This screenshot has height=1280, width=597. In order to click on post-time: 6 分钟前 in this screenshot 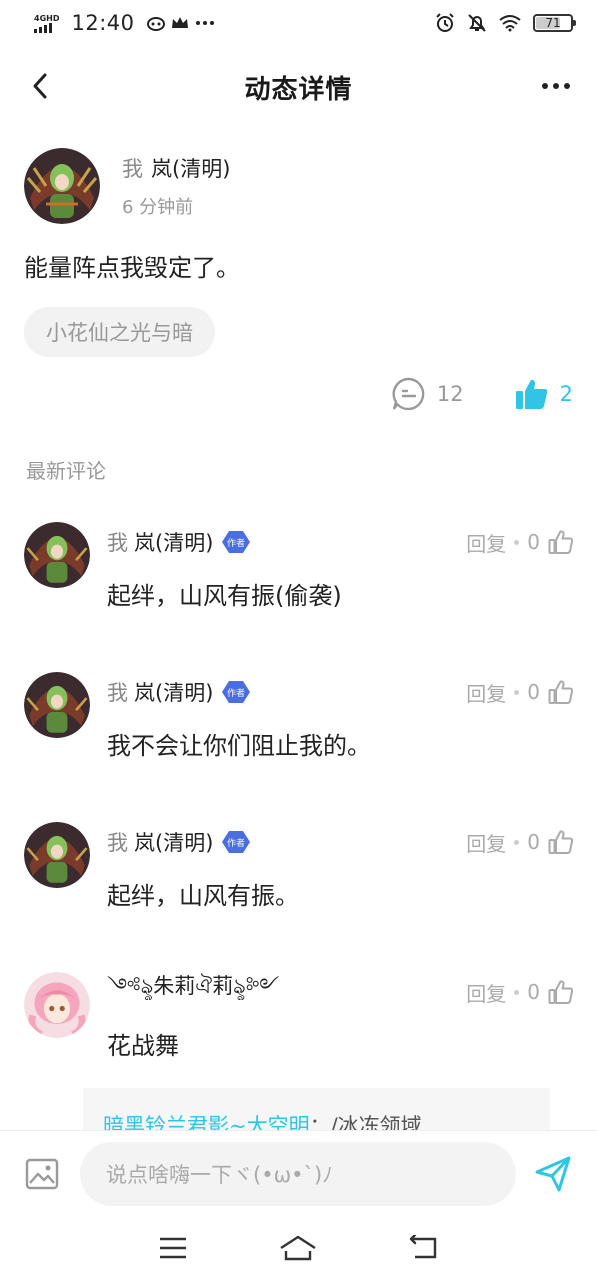, I will do `click(158, 207)`.